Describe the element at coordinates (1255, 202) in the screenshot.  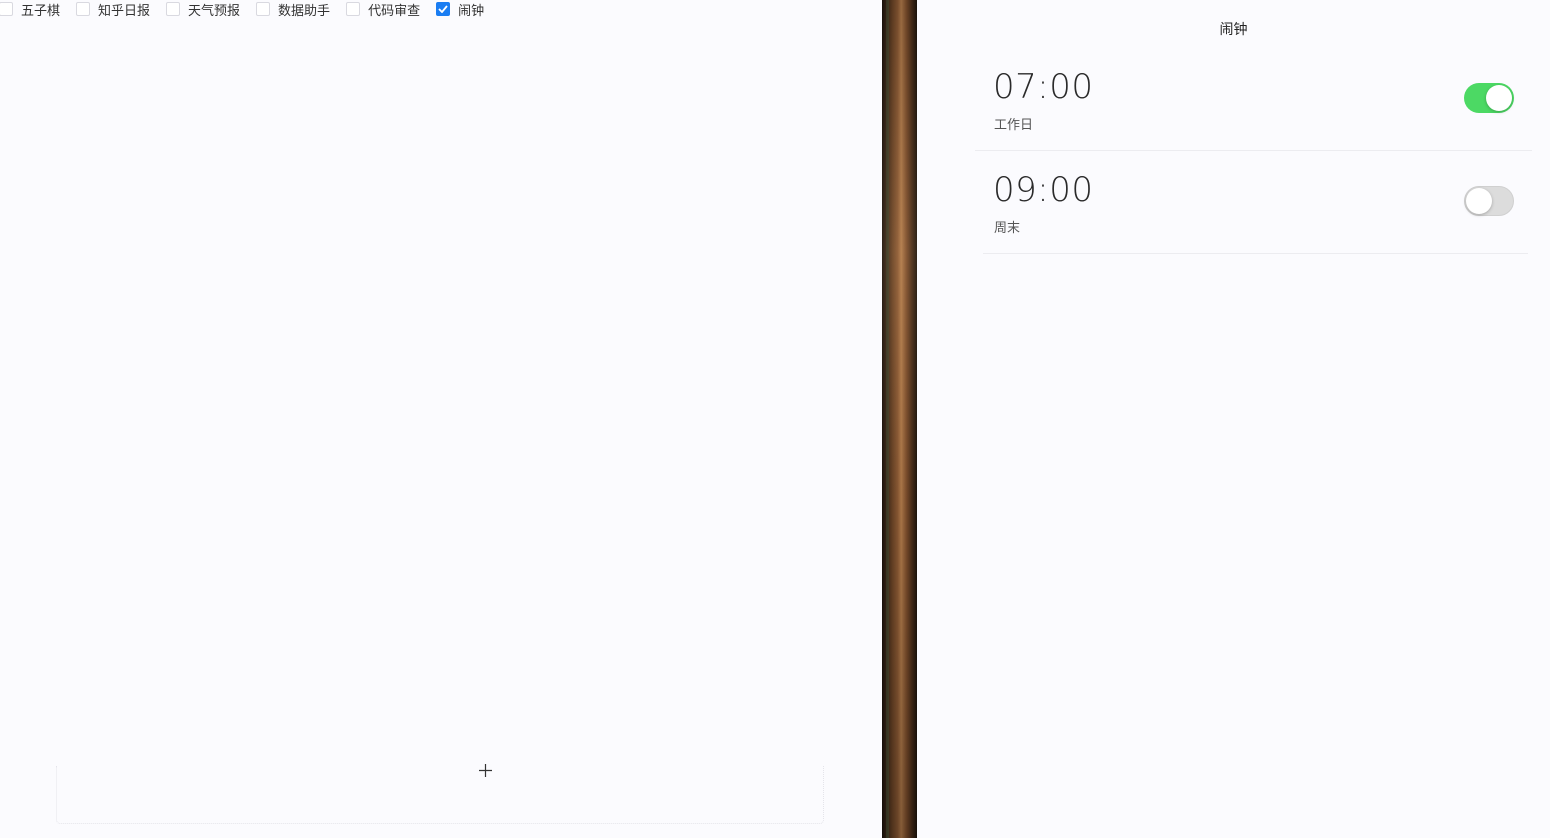
I see `alarm-row: 09:00 周末` at that location.